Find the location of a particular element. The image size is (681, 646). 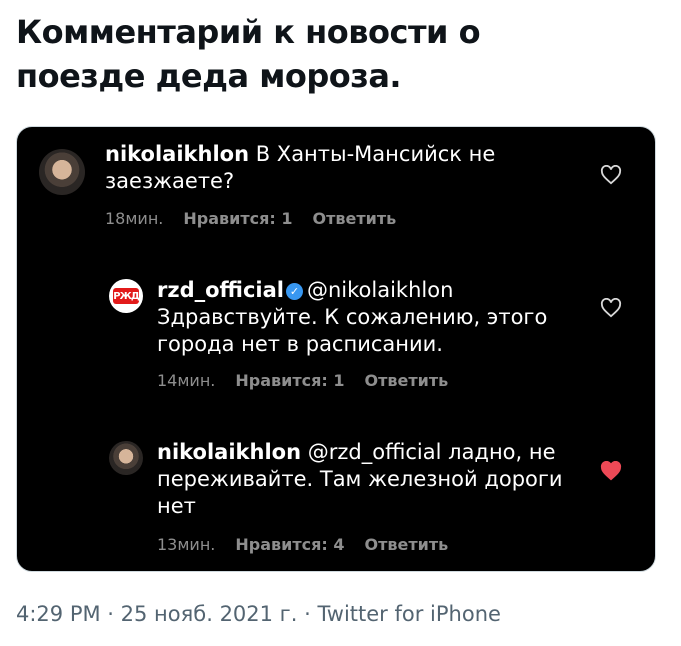

tweet-text-line-1: Комментарий к новости о is located at coordinates (248, 32).